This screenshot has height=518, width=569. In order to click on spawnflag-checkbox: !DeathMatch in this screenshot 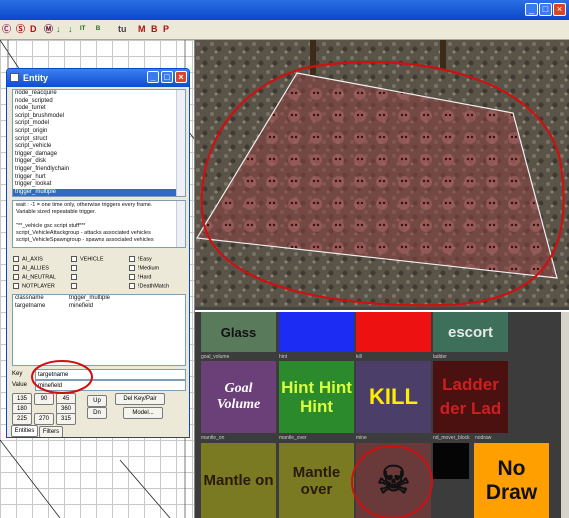, I will do `click(149, 286)`.